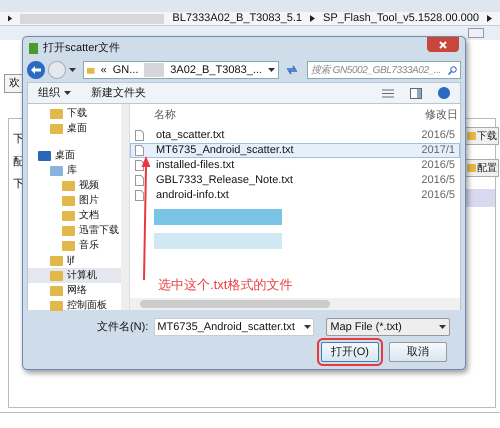 The image size is (500, 428). Describe the element at coordinates (441, 115) in the screenshot. I see `column-header: 修改日` at that location.